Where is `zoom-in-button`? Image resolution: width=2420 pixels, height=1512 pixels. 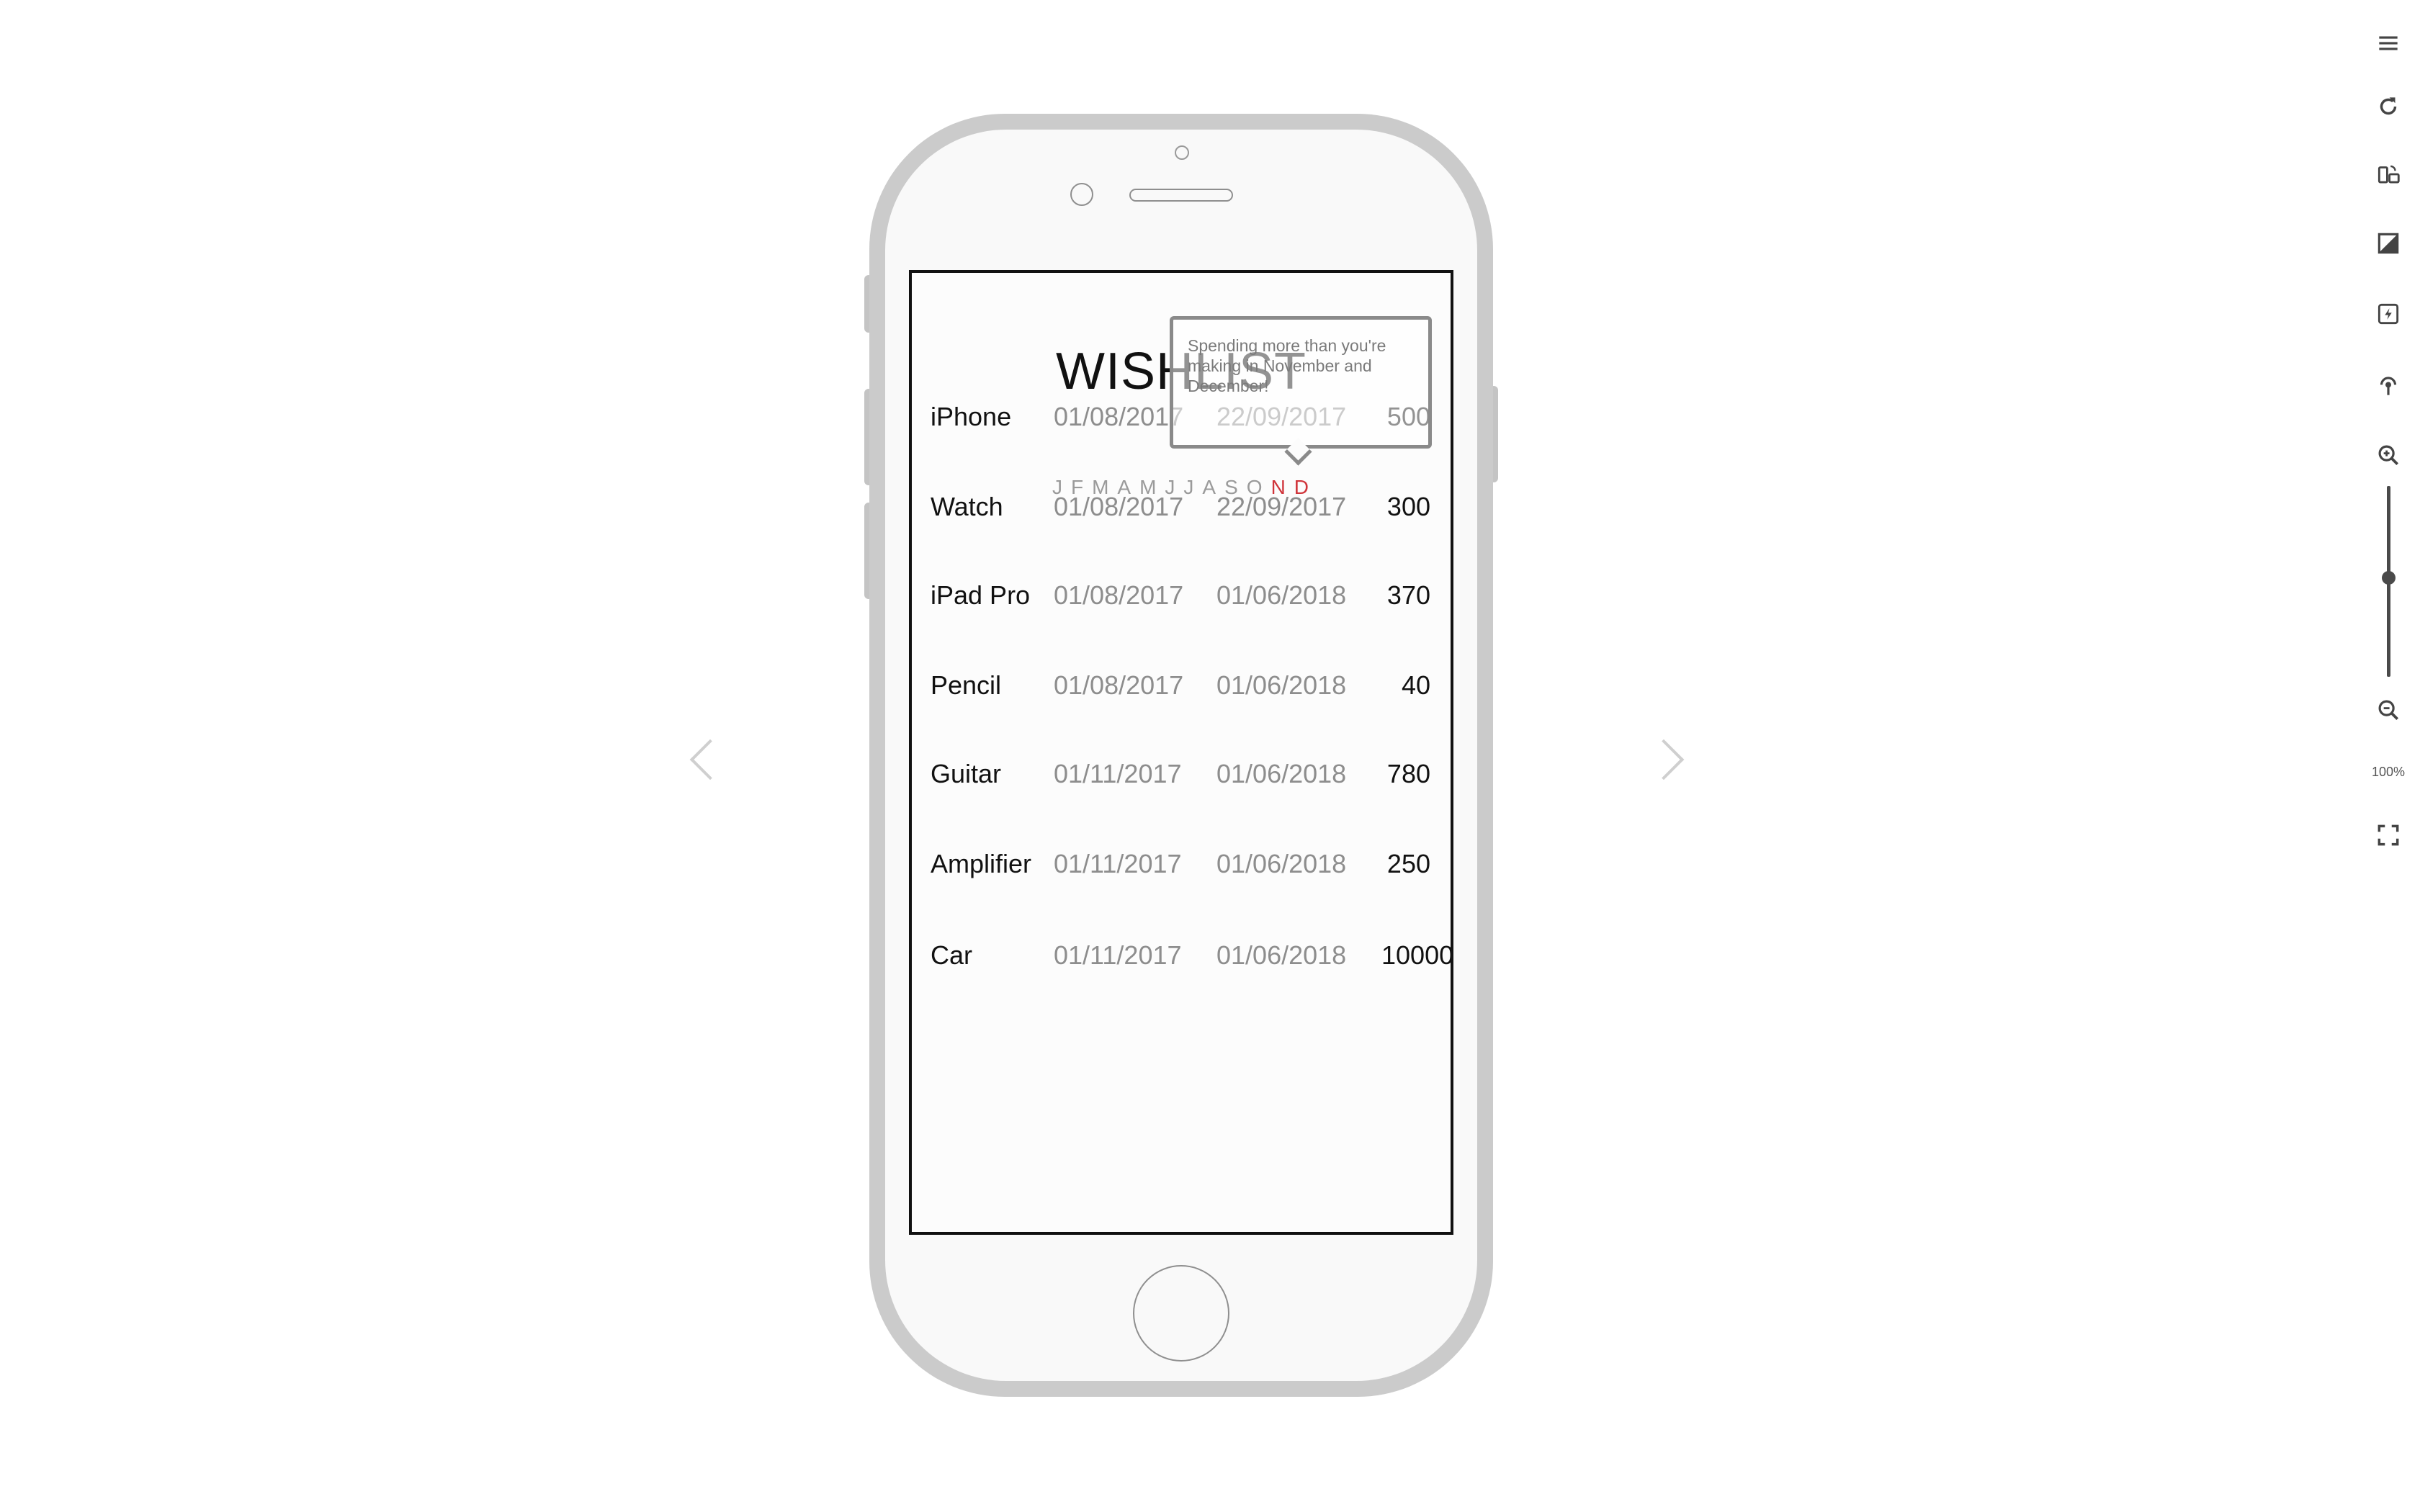
zoom-in-button is located at coordinates (2388, 455).